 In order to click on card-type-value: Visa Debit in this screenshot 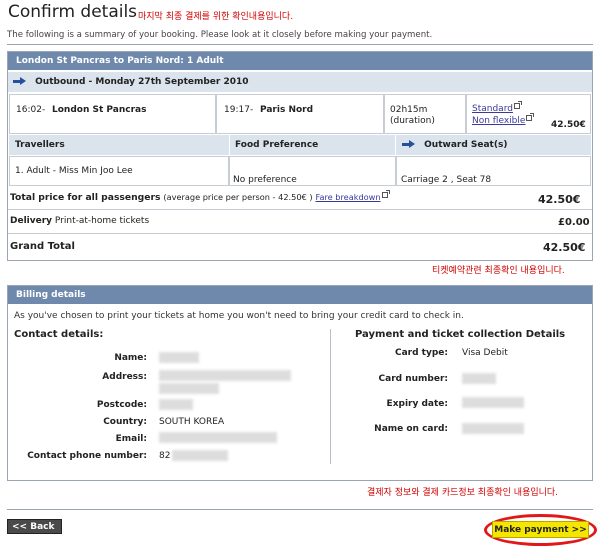, I will do `click(485, 353)`.